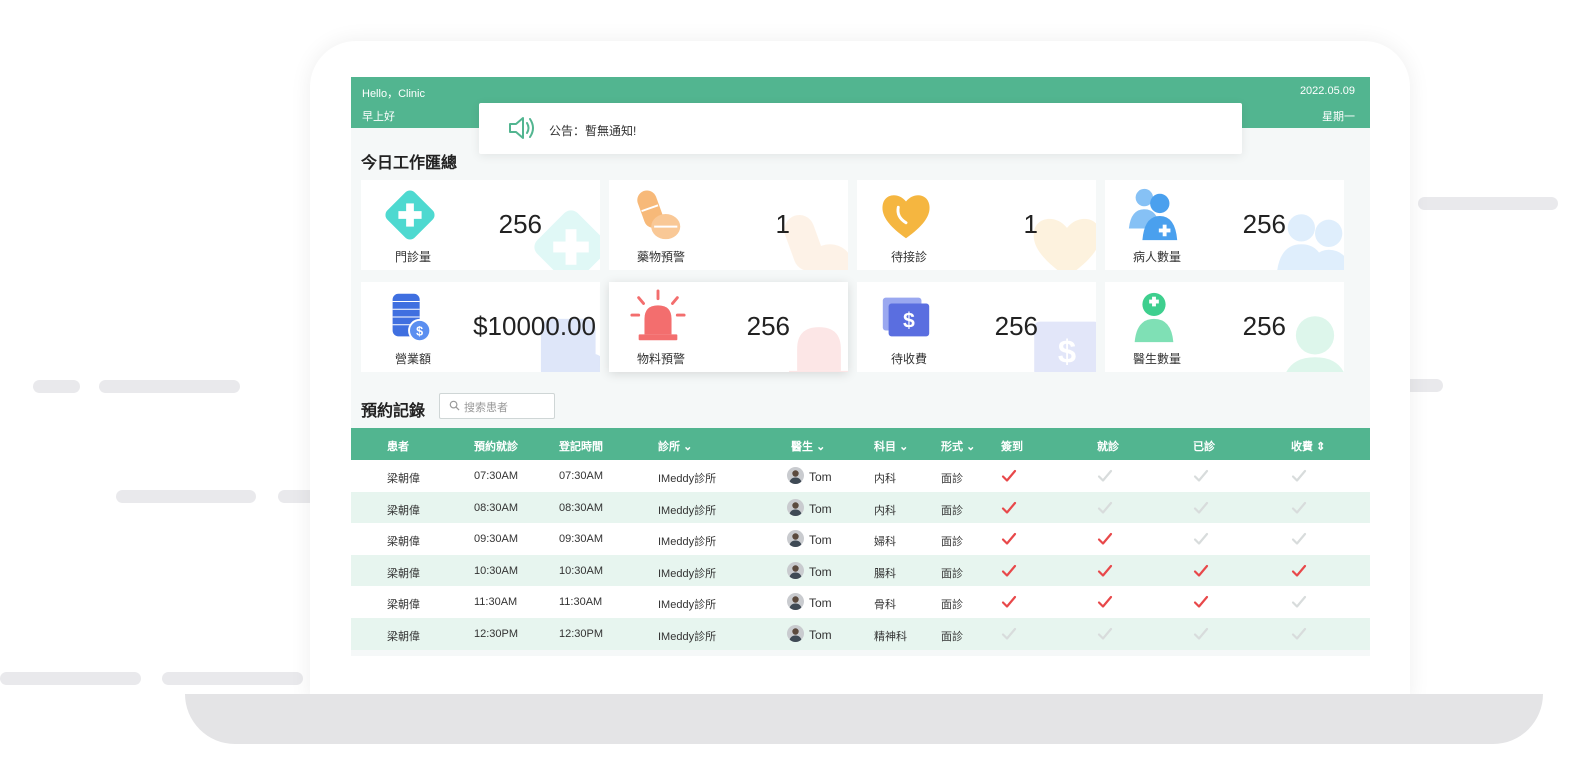 The image size is (1585, 783). What do you see at coordinates (1108, 446) in the screenshot?
I see `column-header-consult: 就診` at bounding box center [1108, 446].